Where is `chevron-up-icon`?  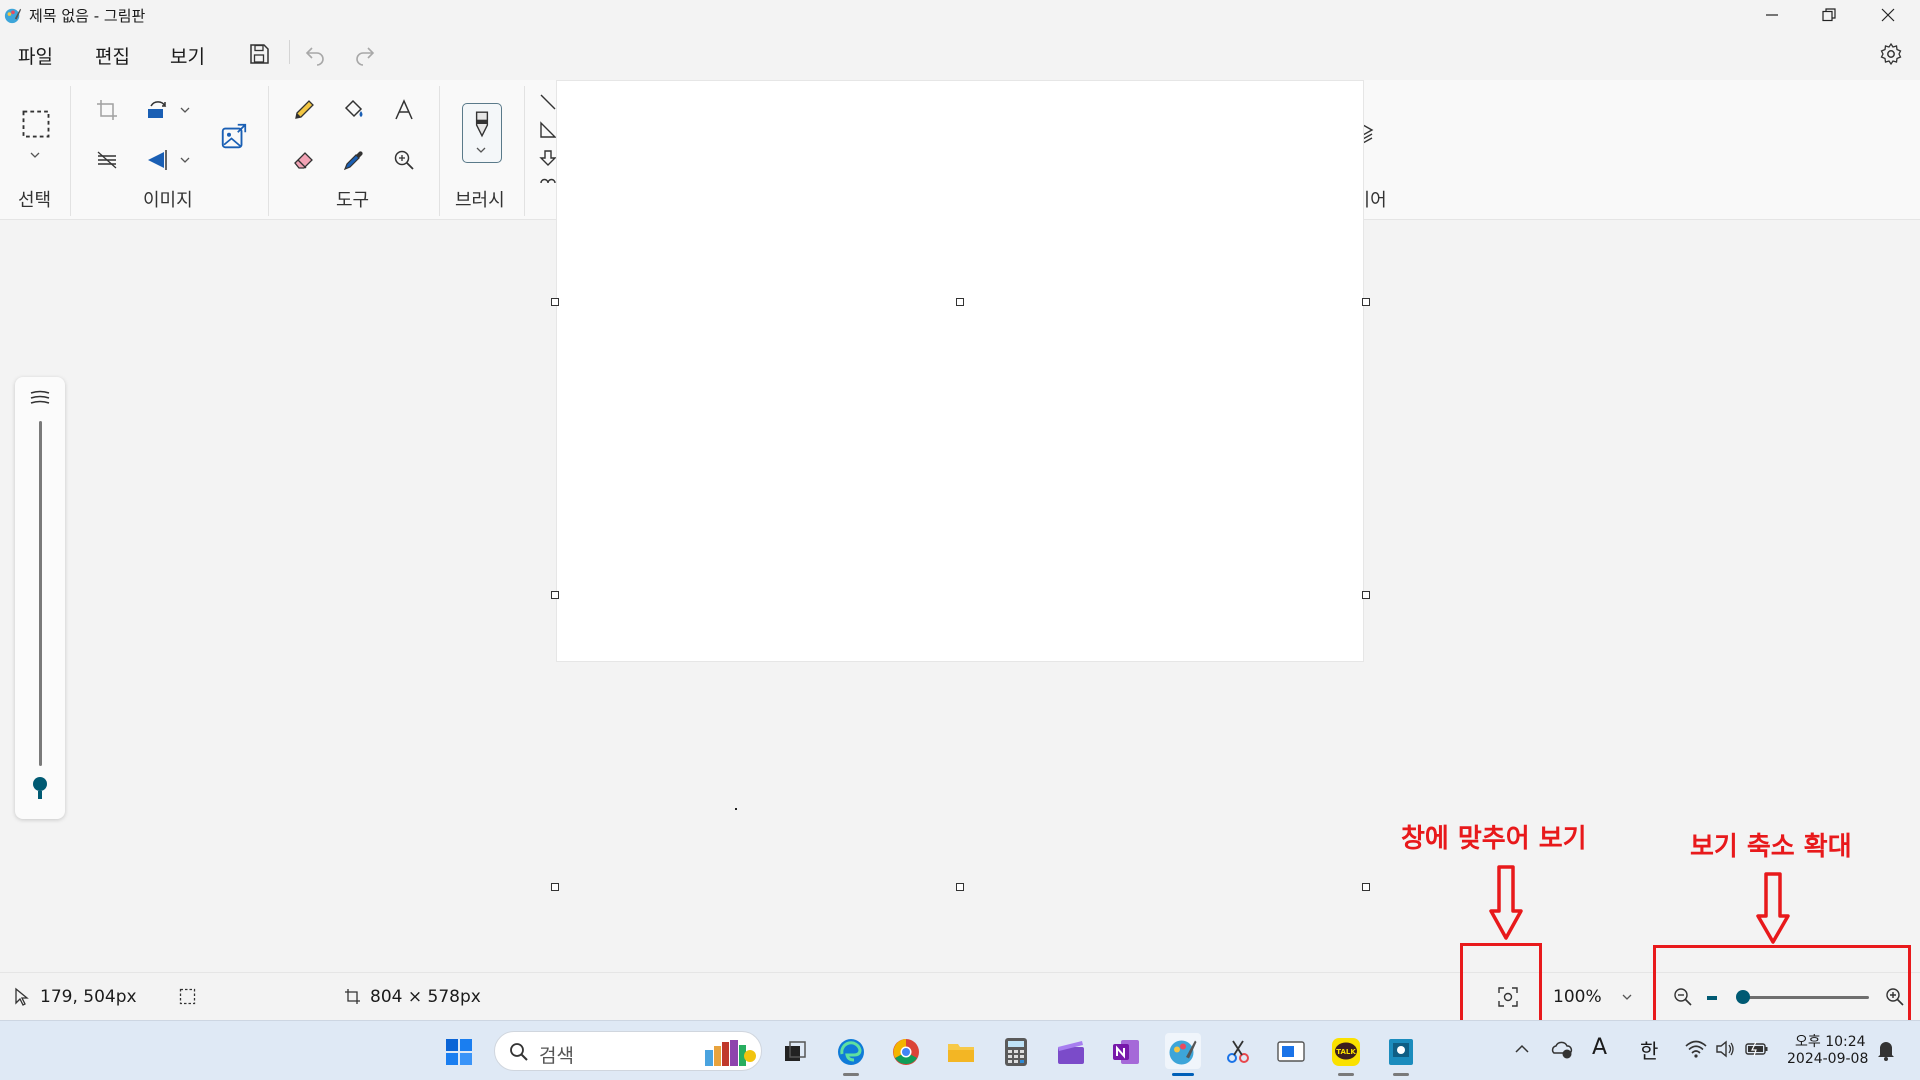 chevron-up-icon is located at coordinates (1522, 1049).